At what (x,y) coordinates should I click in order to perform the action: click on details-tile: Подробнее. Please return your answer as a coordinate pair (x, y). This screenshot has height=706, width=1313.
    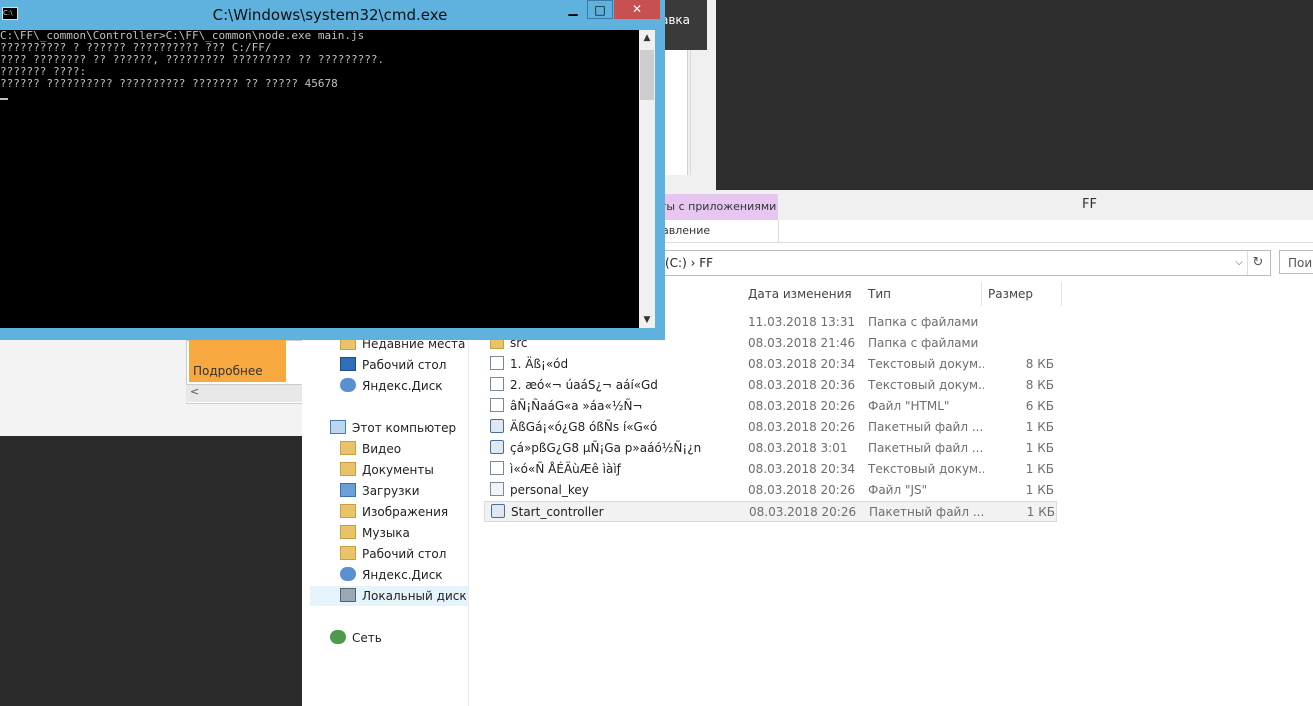
    Looking at the image, I should click on (237, 361).